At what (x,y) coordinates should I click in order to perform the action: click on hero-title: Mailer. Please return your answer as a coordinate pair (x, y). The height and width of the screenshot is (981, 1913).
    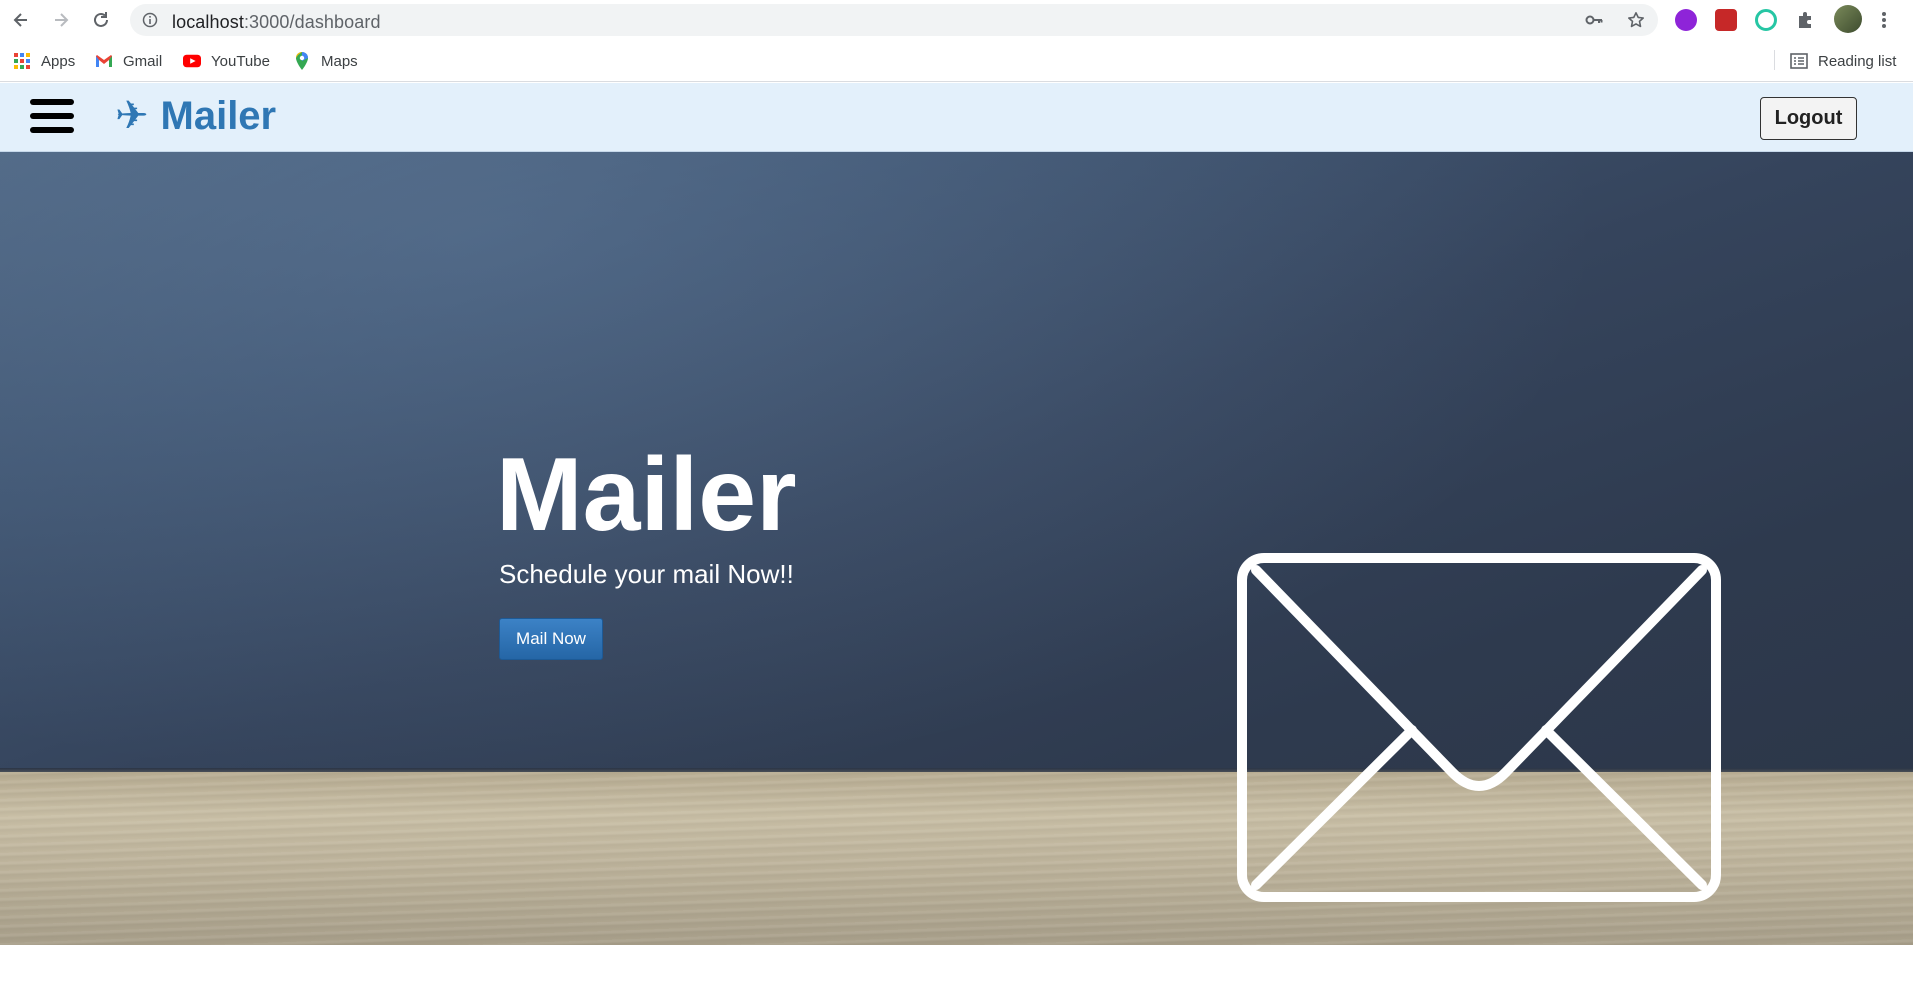
    Looking at the image, I should click on (646, 495).